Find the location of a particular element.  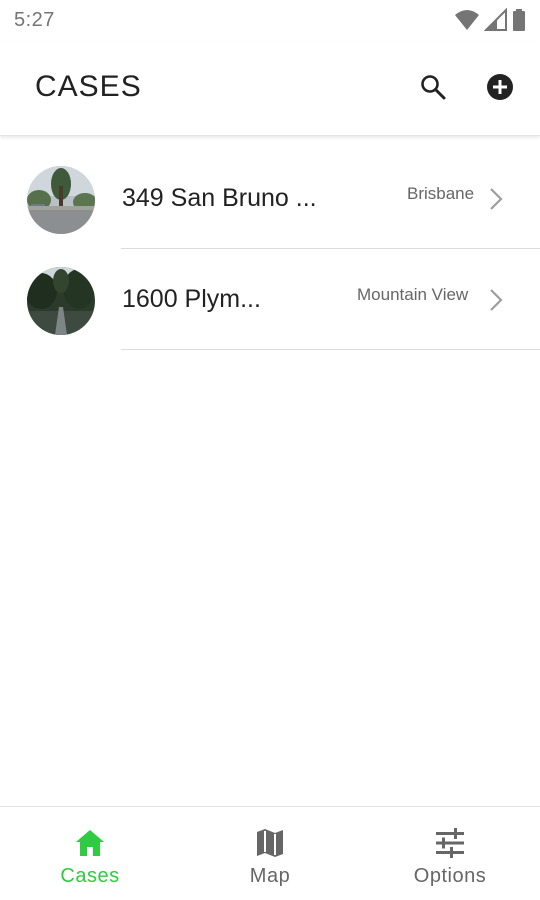

battery-icon is located at coordinates (519, 22).